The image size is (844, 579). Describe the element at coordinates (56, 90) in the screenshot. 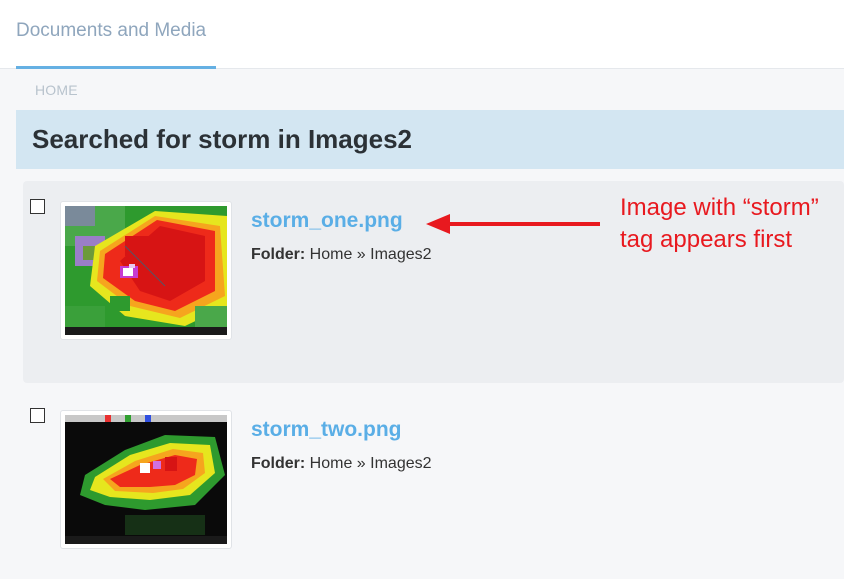

I see `breadcrumb-home: HOME` at that location.